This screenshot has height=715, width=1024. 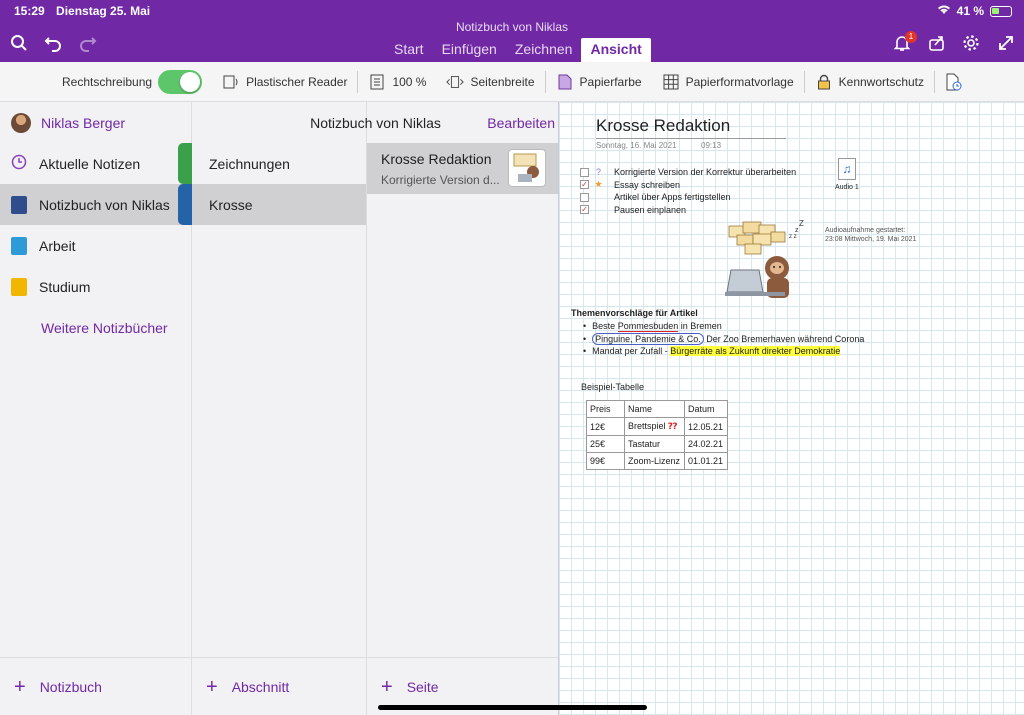 What do you see at coordinates (70, 686) in the screenshot?
I see `add-notebook-label: Notizbuch` at bounding box center [70, 686].